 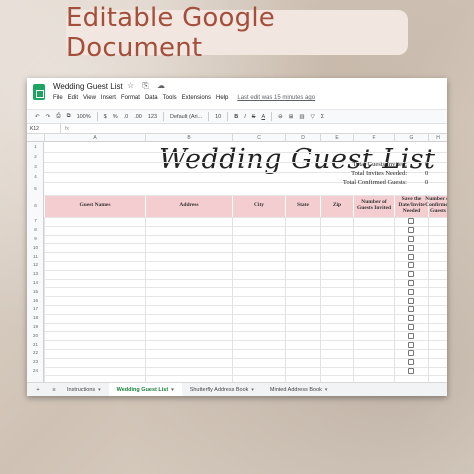 What do you see at coordinates (126, 117) in the screenshot?
I see `decrease-decimal-button: .0` at bounding box center [126, 117].